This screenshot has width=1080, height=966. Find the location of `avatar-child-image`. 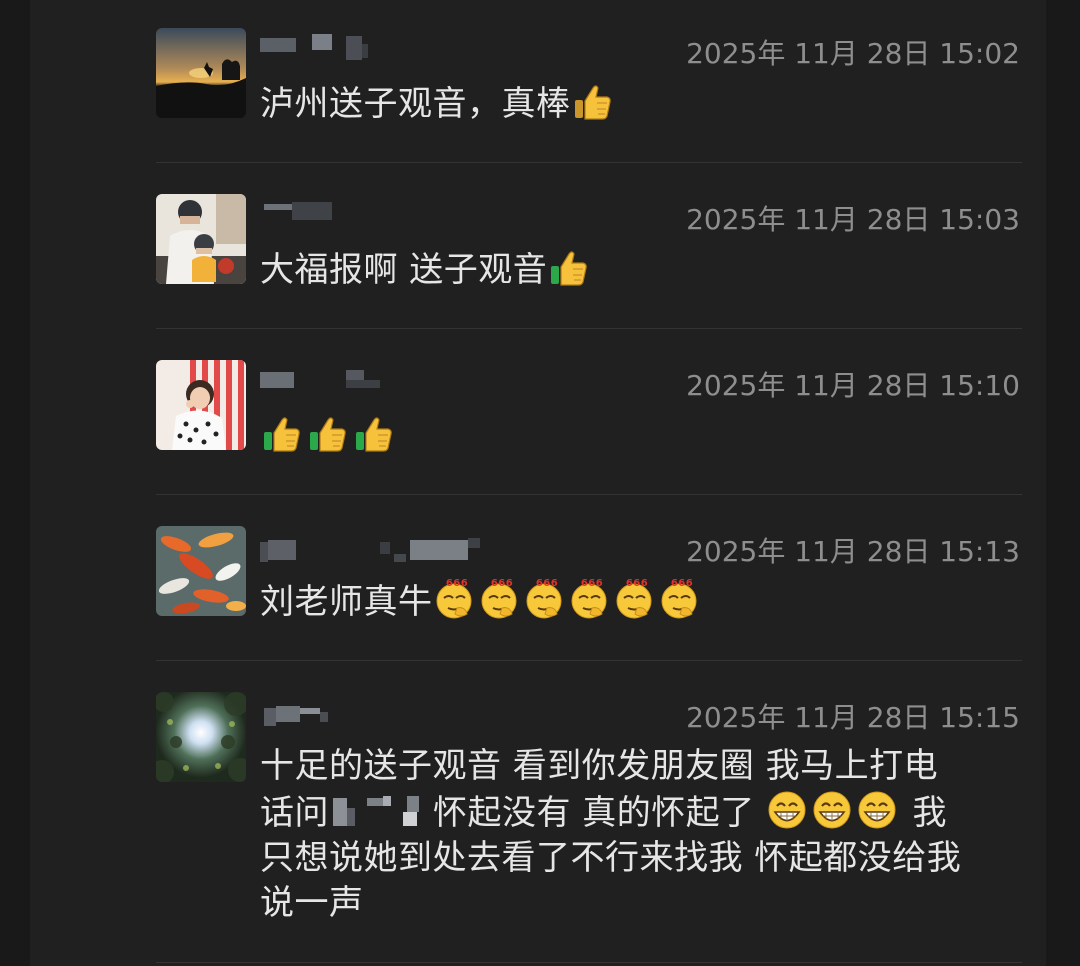

avatar-child-image is located at coordinates (201, 405).